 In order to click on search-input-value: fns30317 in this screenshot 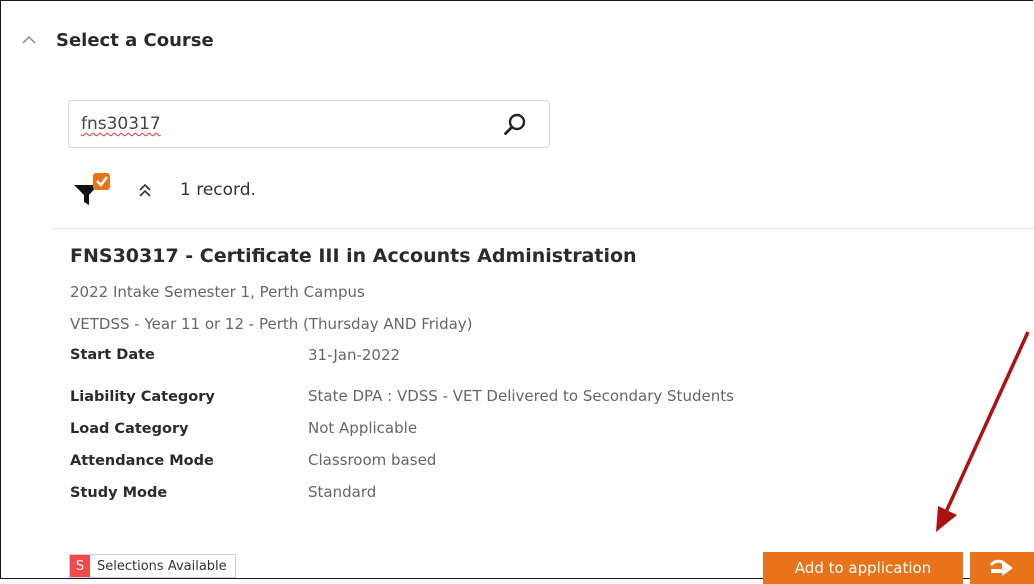, I will do `click(121, 124)`.